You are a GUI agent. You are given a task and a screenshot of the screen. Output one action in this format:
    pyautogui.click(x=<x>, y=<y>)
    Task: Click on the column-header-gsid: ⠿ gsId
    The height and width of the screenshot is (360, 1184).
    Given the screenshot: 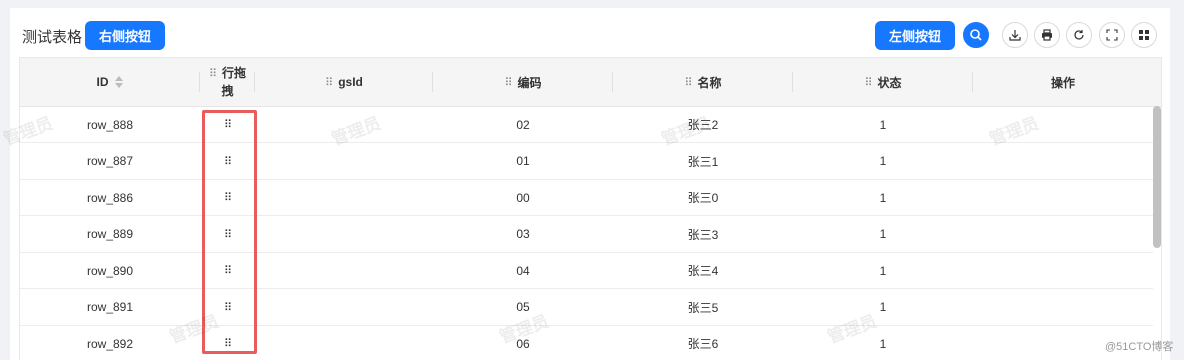 What is the action you would take?
    pyautogui.click(x=344, y=82)
    